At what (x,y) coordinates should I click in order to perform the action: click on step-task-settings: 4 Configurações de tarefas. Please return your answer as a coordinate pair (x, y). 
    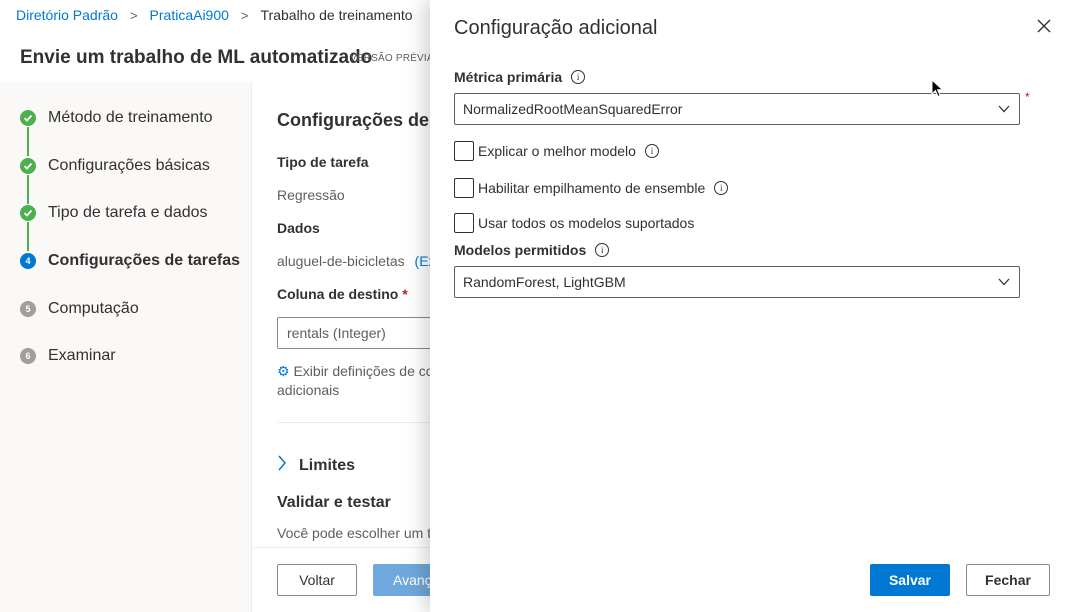
    Looking at the image, I should click on (130, 261).